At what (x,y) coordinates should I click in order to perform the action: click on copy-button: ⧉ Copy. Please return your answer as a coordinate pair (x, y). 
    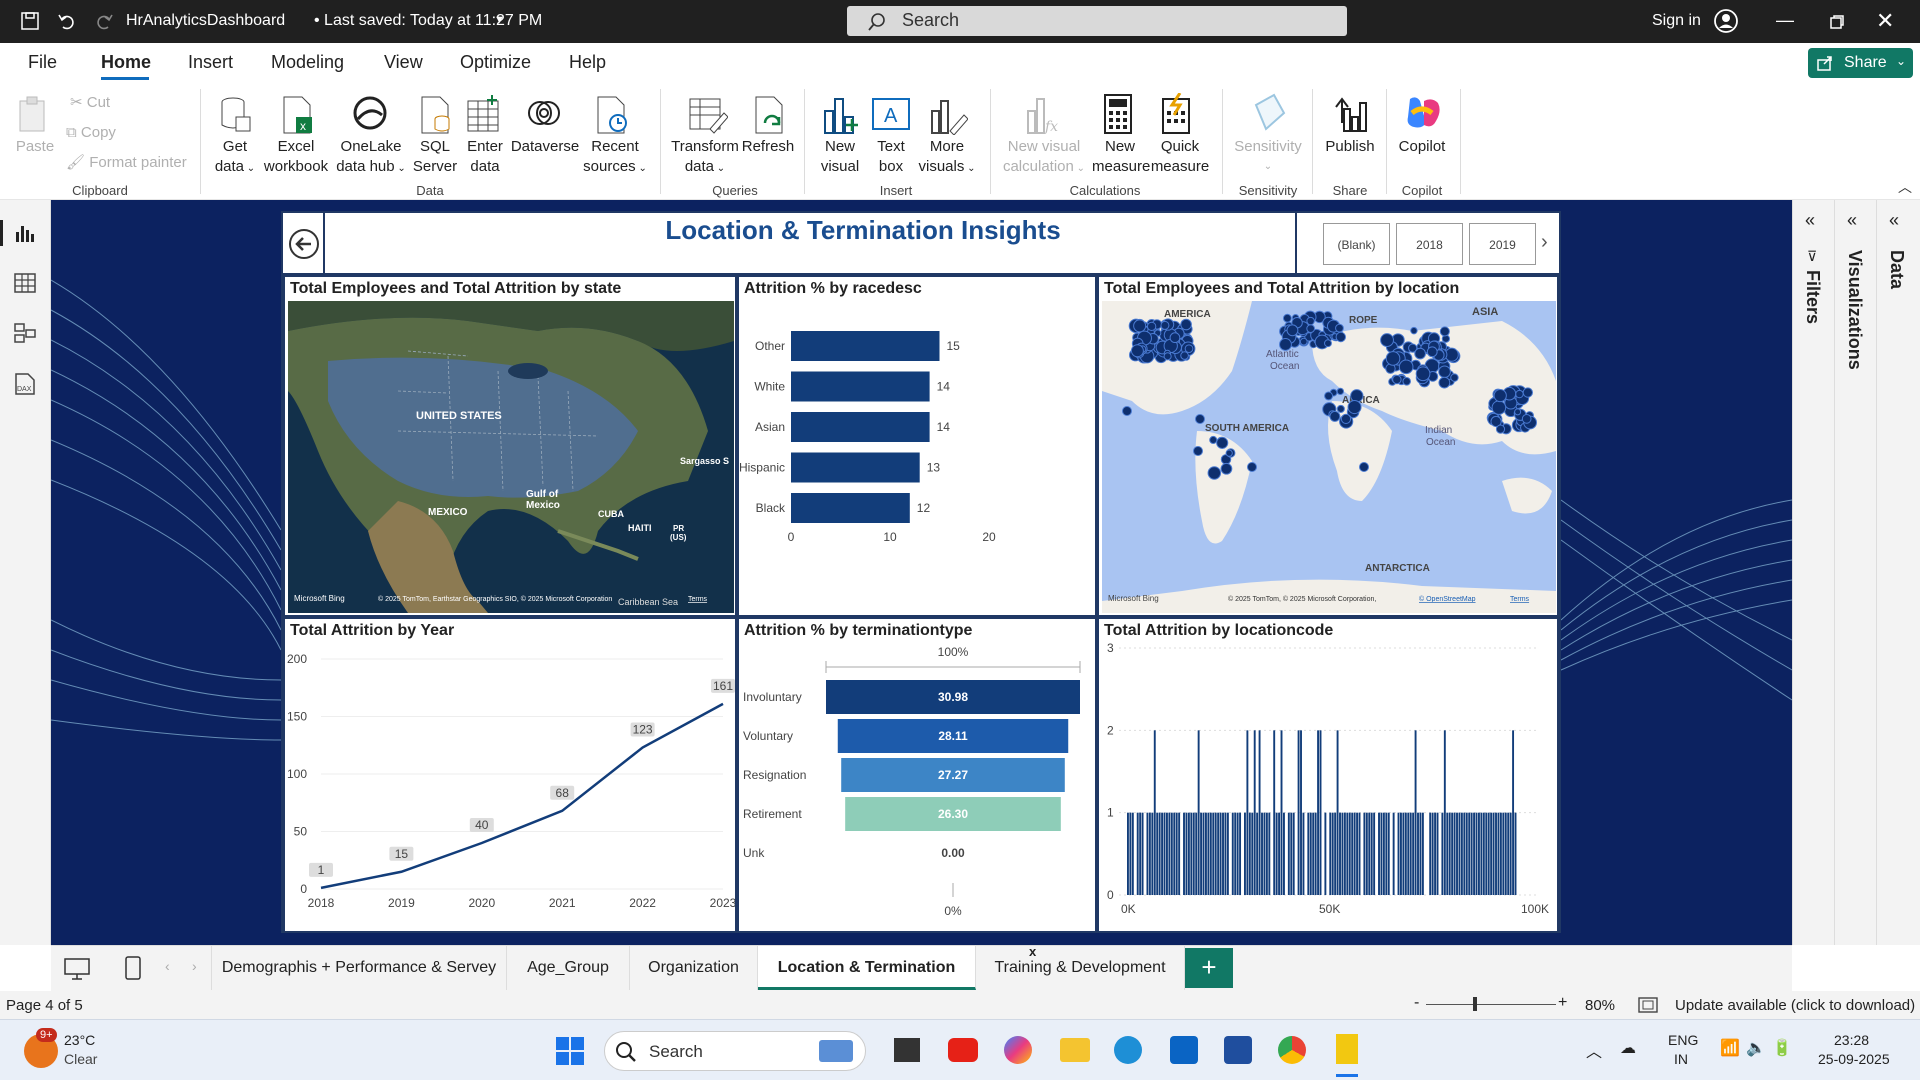
    Looking at the image, I should click on (91, 133).